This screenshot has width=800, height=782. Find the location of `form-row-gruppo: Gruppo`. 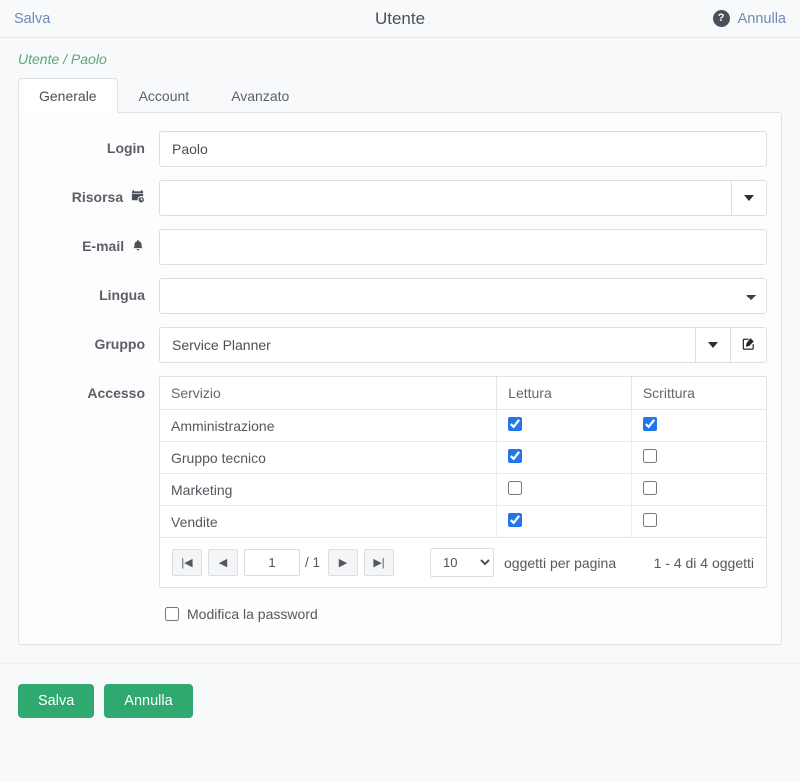

form-row-gruppo: Gruppo is located at coordinates (393, 345).